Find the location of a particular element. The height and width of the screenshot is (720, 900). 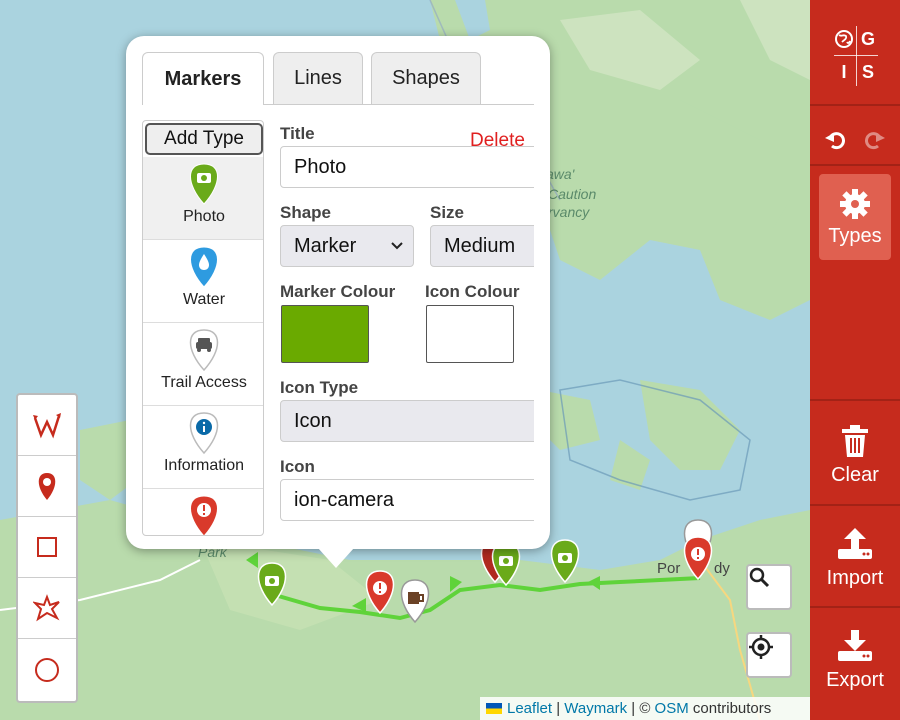

type-label-information: Information is located at coordinates (204, 465).